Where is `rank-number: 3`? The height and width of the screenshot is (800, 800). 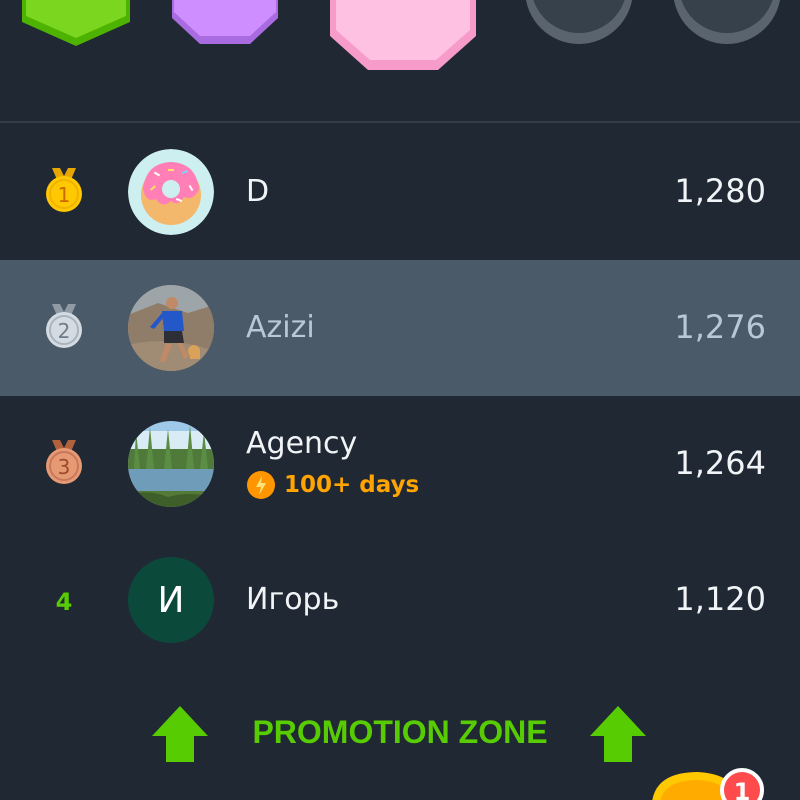 rank-number: 3 is located at coordinates (64, 467).